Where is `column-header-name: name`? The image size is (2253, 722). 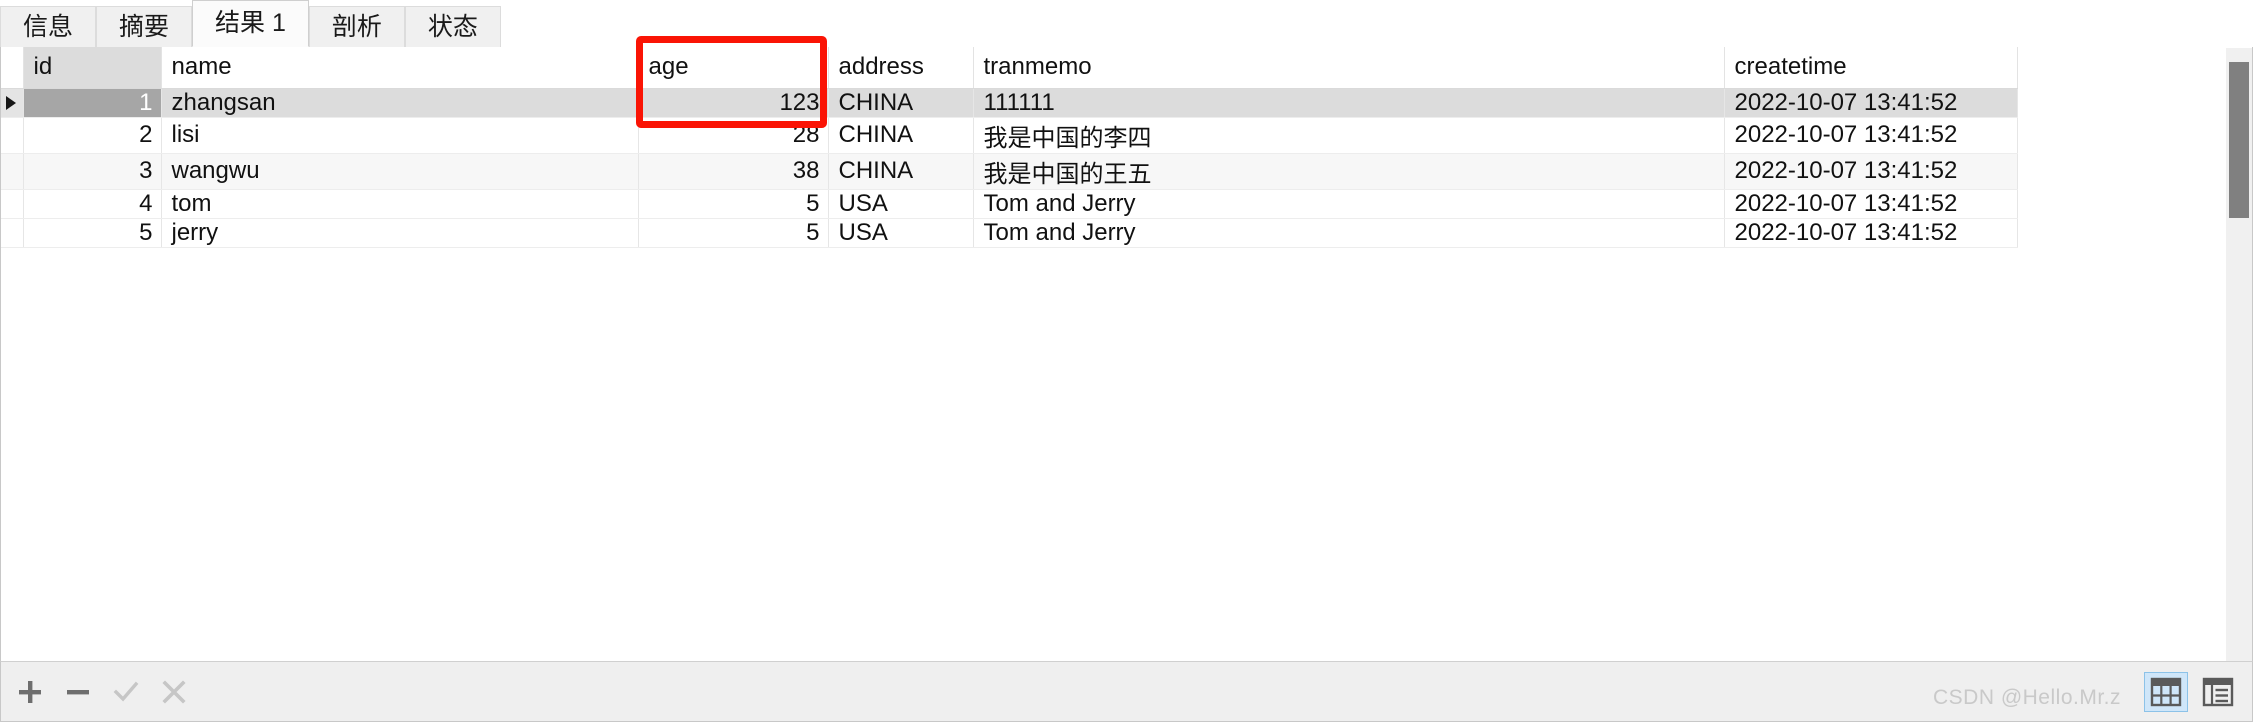 column-header-name: name is located at coordinates (400, 68).